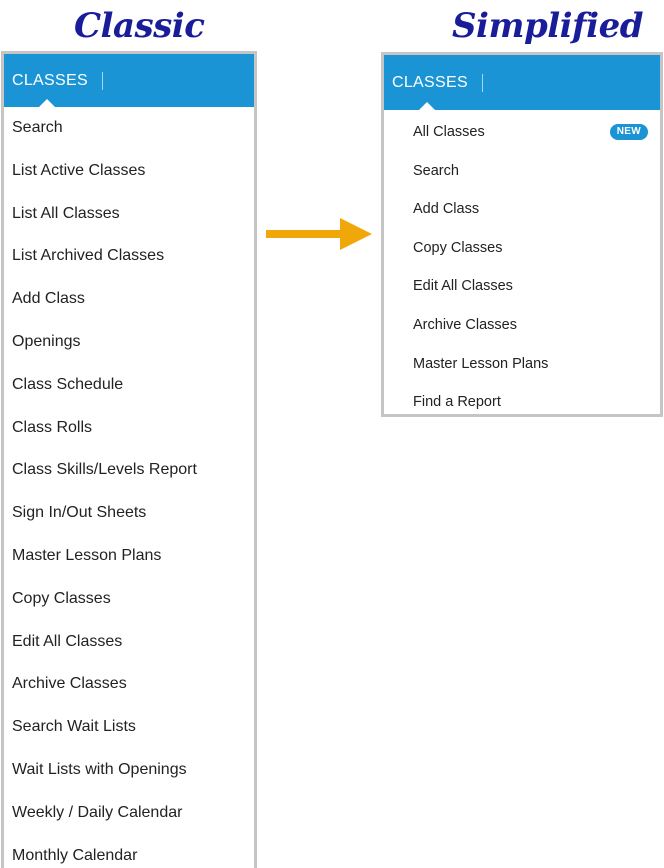 Image resolution: width=664 pixels, height=868 pixels. Describe the element at coordinates (522, 141) in the screenshot. I see `menu-item-all-classes: All Classes NEW` at that location.